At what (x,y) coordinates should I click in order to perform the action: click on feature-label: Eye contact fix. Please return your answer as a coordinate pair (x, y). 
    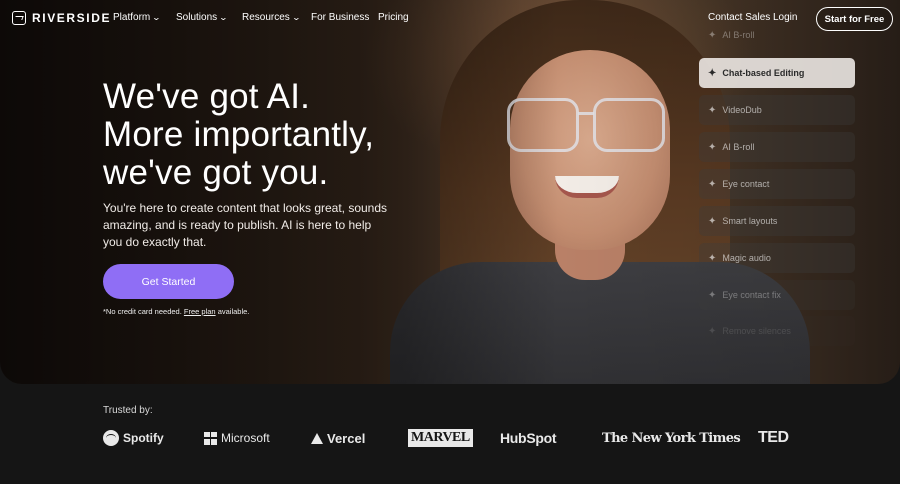
    Looking at the image, I should click on (751, 295).